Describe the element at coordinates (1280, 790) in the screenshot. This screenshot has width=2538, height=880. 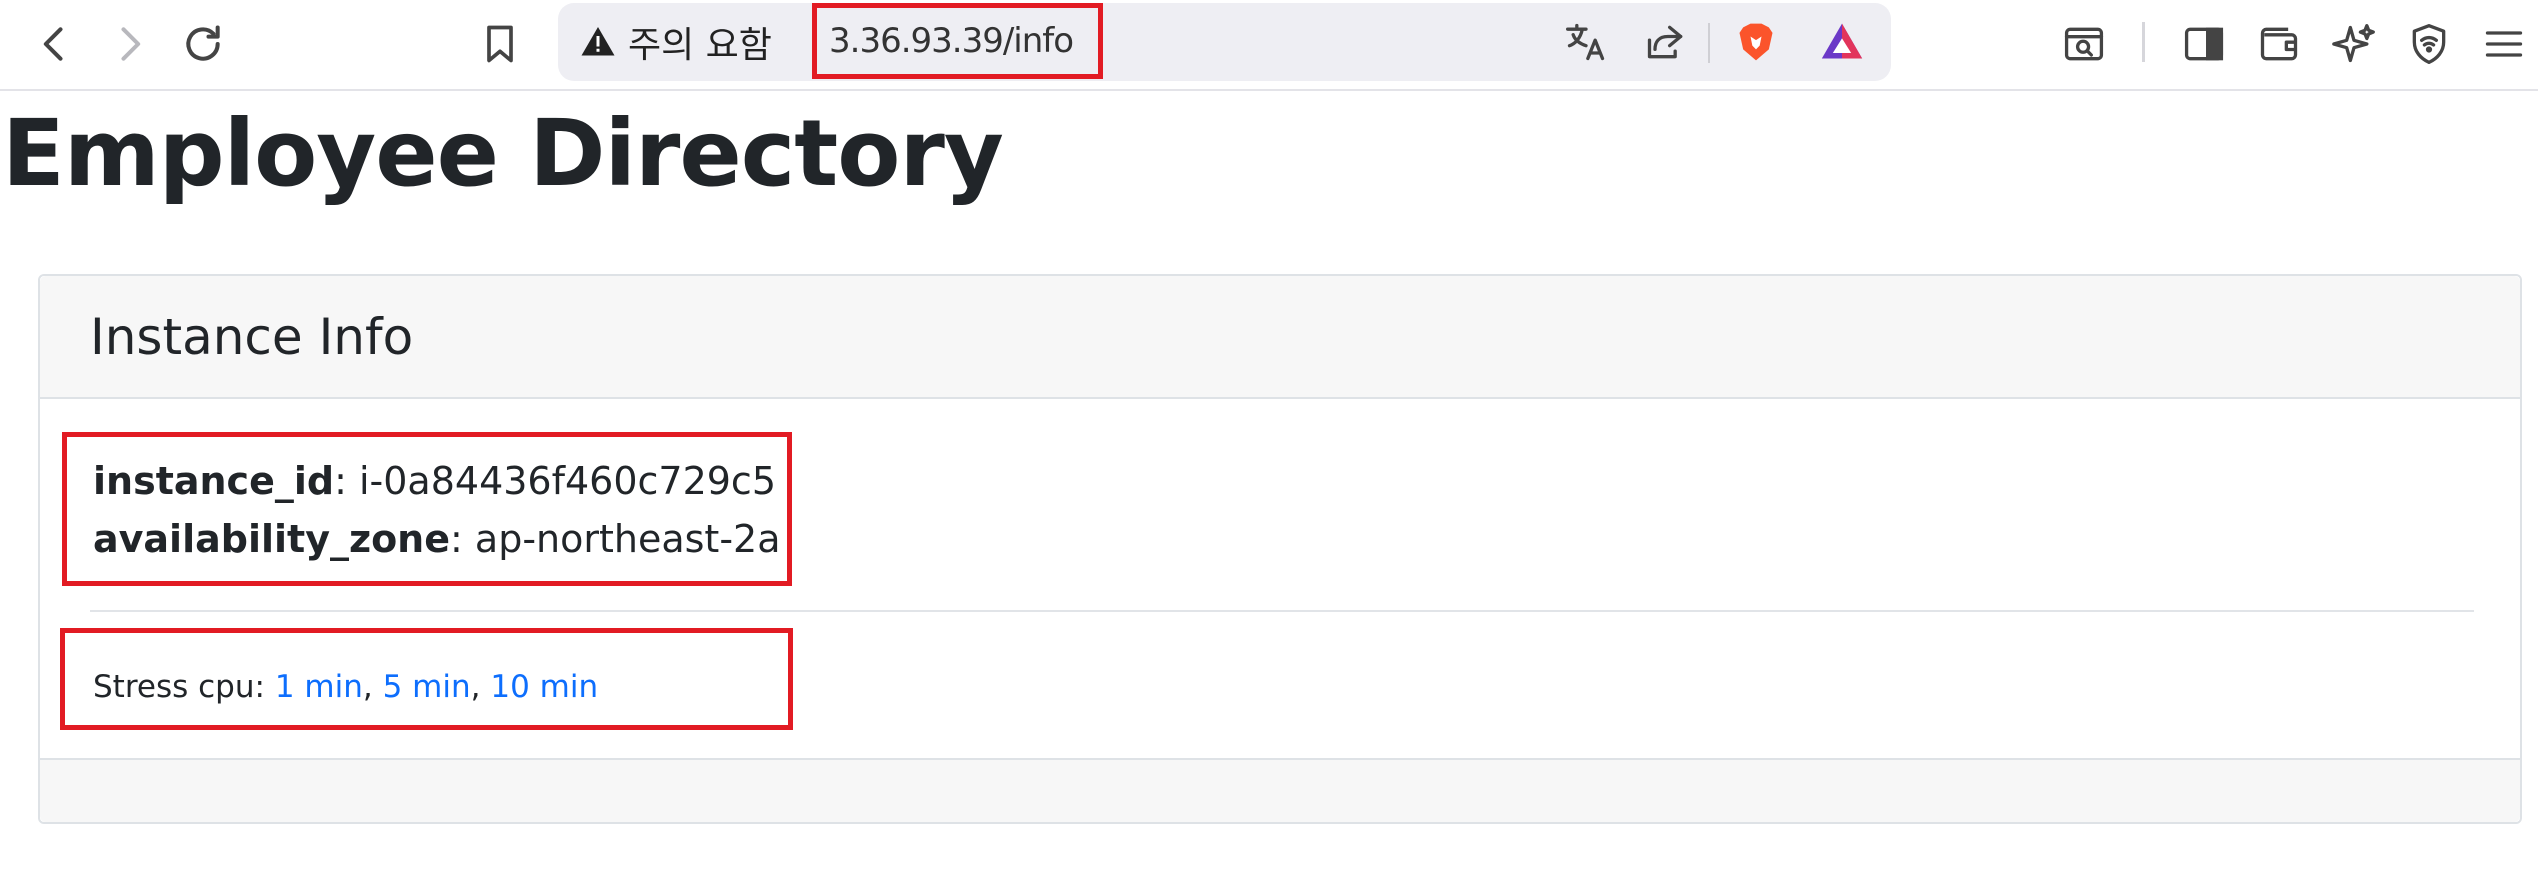
I see `card-footer` at that location.